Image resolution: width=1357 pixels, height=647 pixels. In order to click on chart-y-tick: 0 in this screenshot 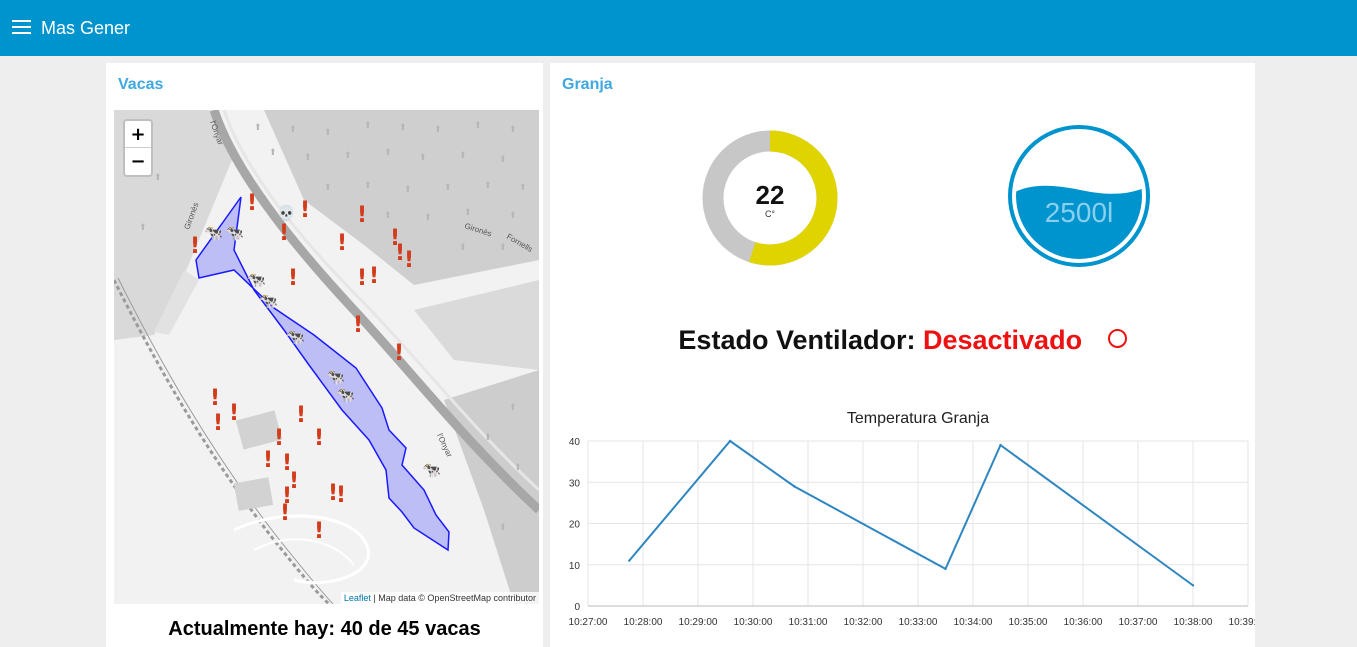, I will do `click(577, 607)`.